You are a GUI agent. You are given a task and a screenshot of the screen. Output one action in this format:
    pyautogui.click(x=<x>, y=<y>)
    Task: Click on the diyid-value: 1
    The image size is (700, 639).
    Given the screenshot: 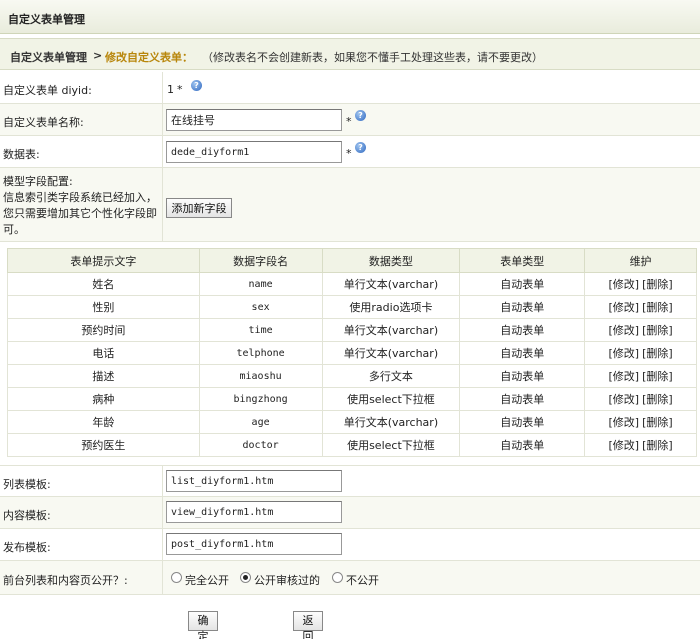 What is the action you would take?
    pyautogui.click(x=170, y=89)
    